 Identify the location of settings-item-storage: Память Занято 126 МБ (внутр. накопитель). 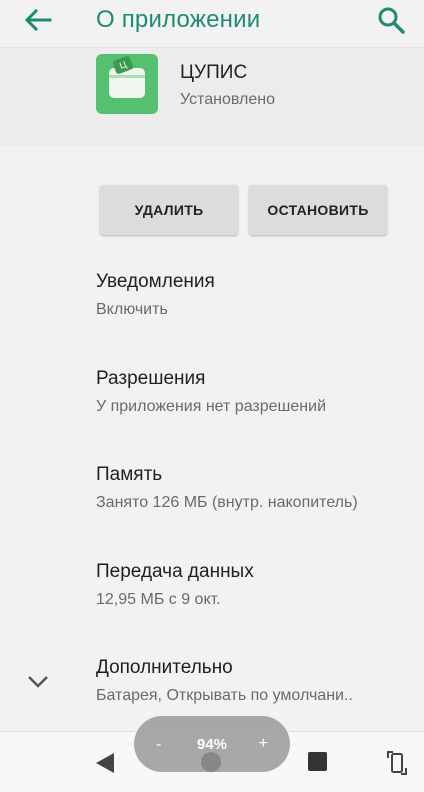
(256, 488).